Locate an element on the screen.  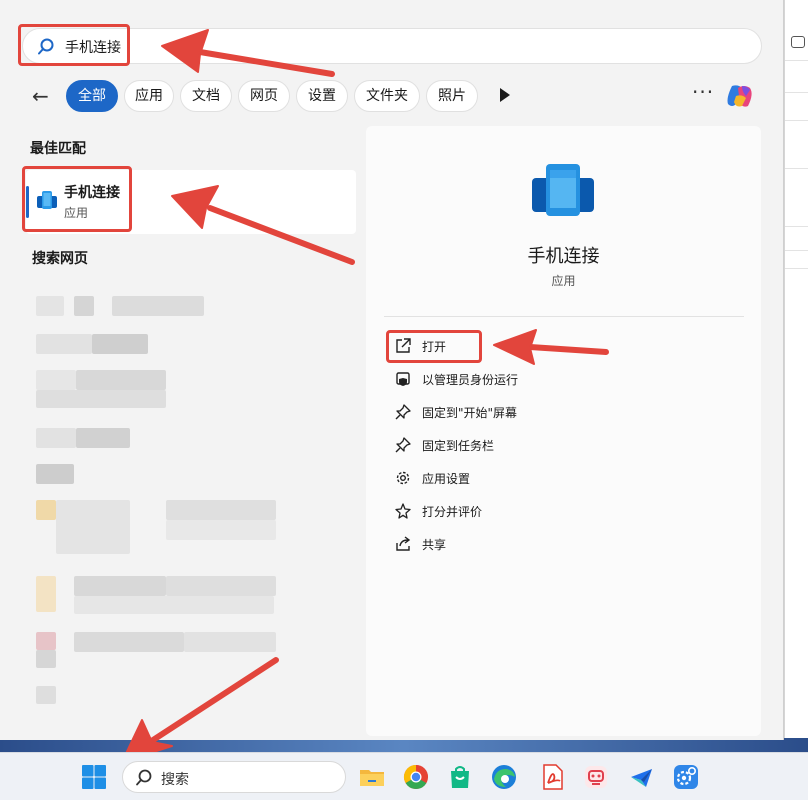
chrome-icon is located at coordinates (416, 777).